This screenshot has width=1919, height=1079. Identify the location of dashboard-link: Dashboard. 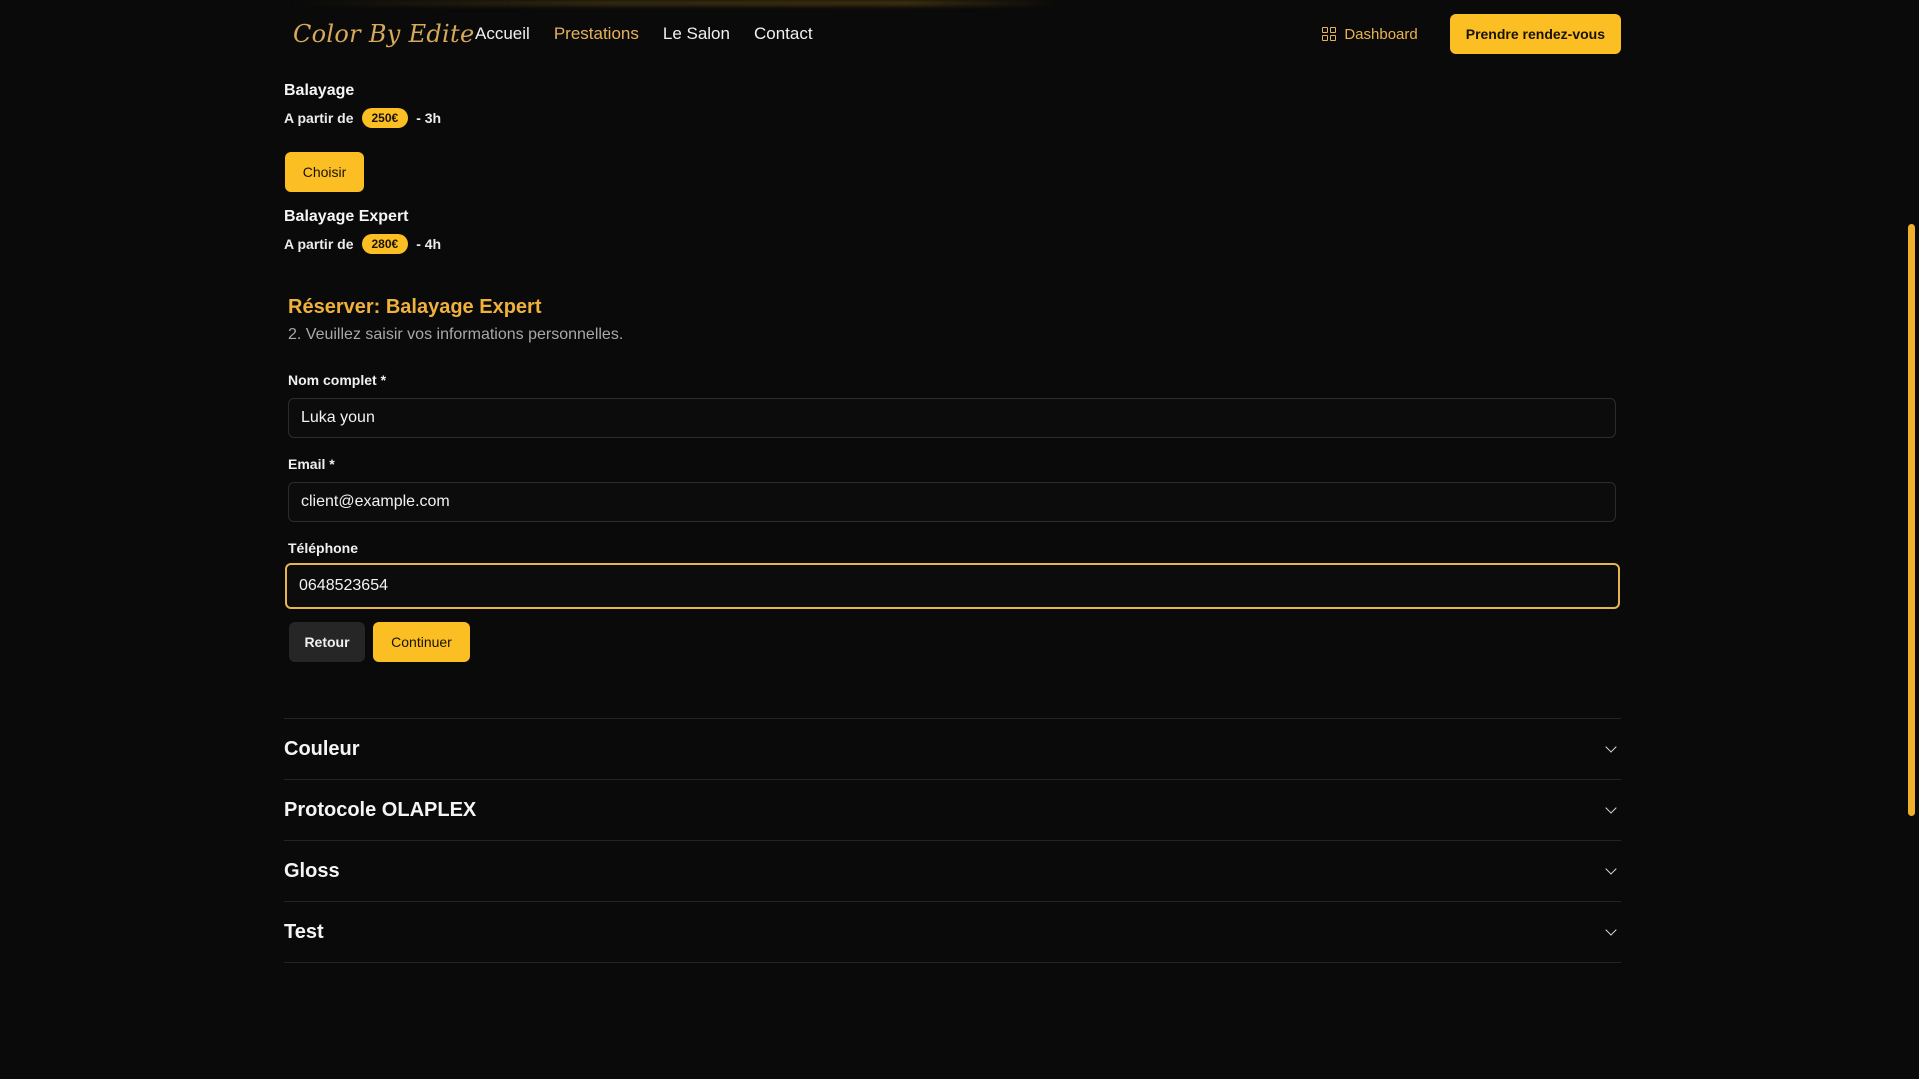
(1370, 34).